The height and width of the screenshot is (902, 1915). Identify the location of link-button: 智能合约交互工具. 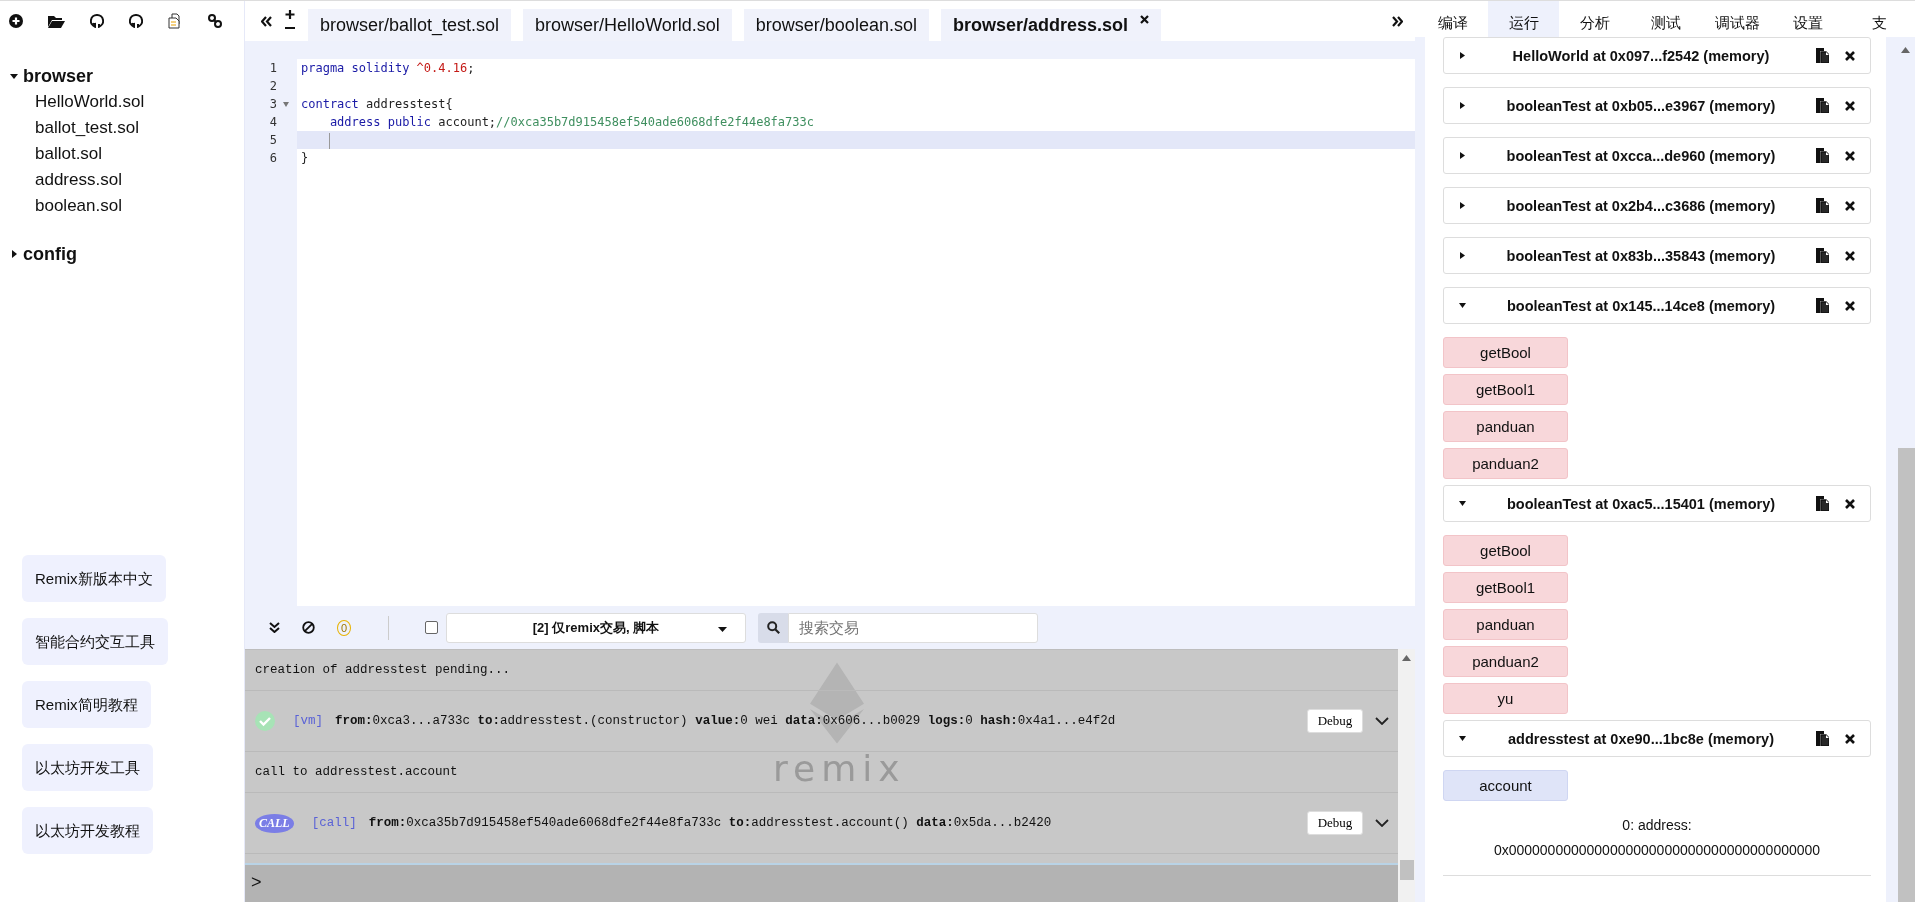
(95, 641).